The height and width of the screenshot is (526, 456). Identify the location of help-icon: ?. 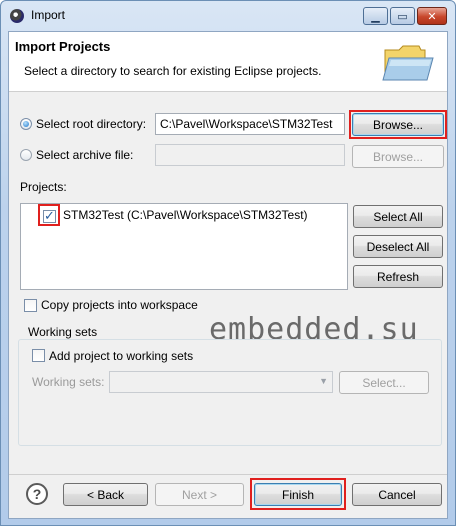
(37, 494).